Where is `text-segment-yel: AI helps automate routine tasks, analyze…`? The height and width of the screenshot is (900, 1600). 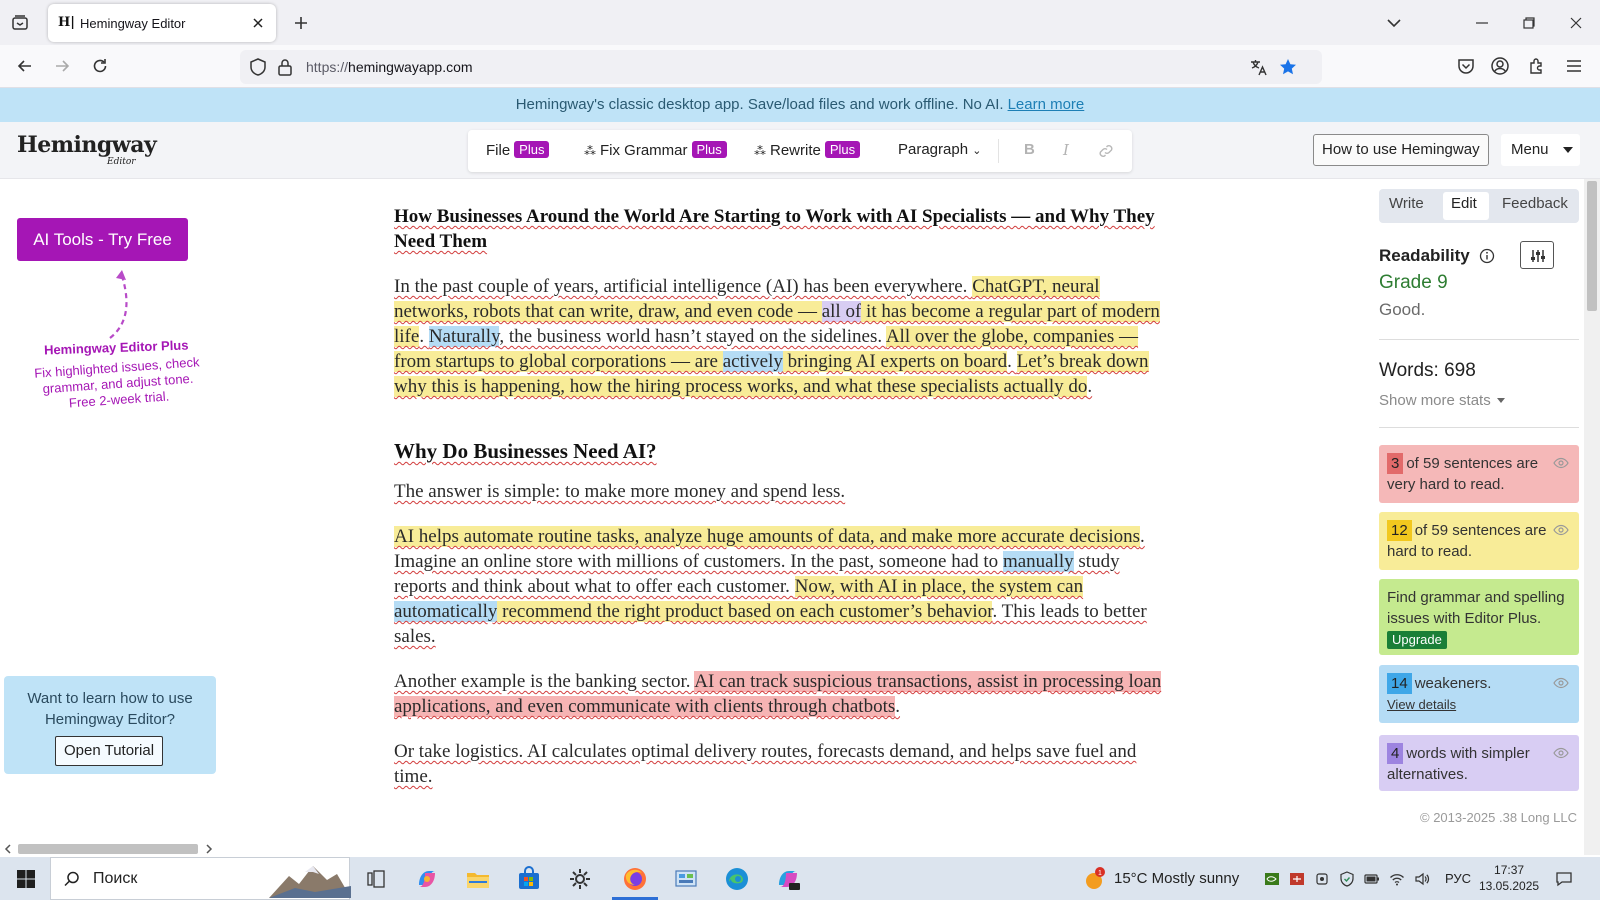 text-segment-yel: AI helps automate routine tasks, analyze… is located at coordinates (767, 536).